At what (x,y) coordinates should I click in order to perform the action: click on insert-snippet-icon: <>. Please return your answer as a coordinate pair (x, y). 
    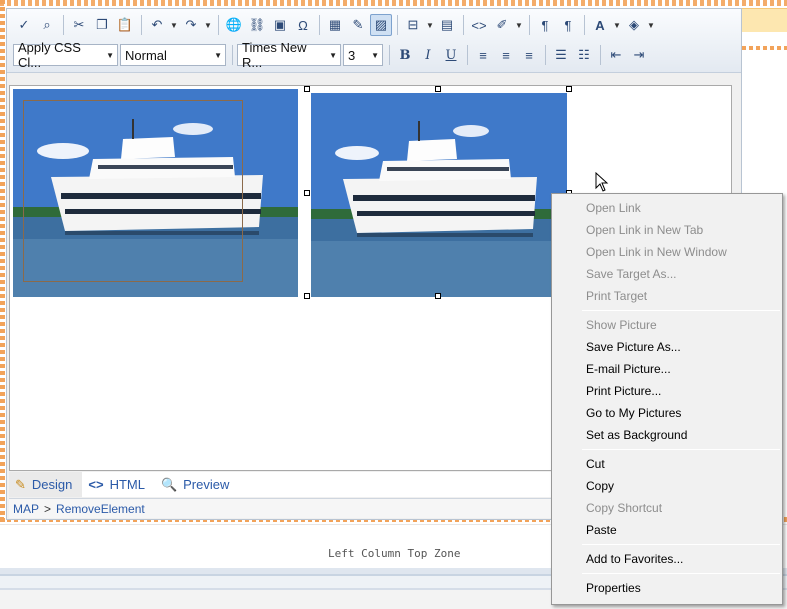
    Looking at the image, I should click on (479, 25).